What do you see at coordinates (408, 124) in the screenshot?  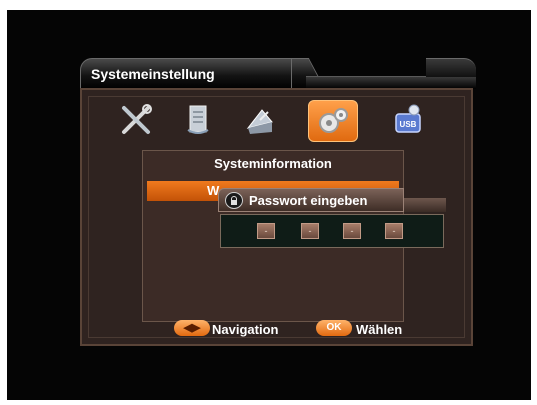 I see `svg-text: USB` at bounding box center [408, 124].